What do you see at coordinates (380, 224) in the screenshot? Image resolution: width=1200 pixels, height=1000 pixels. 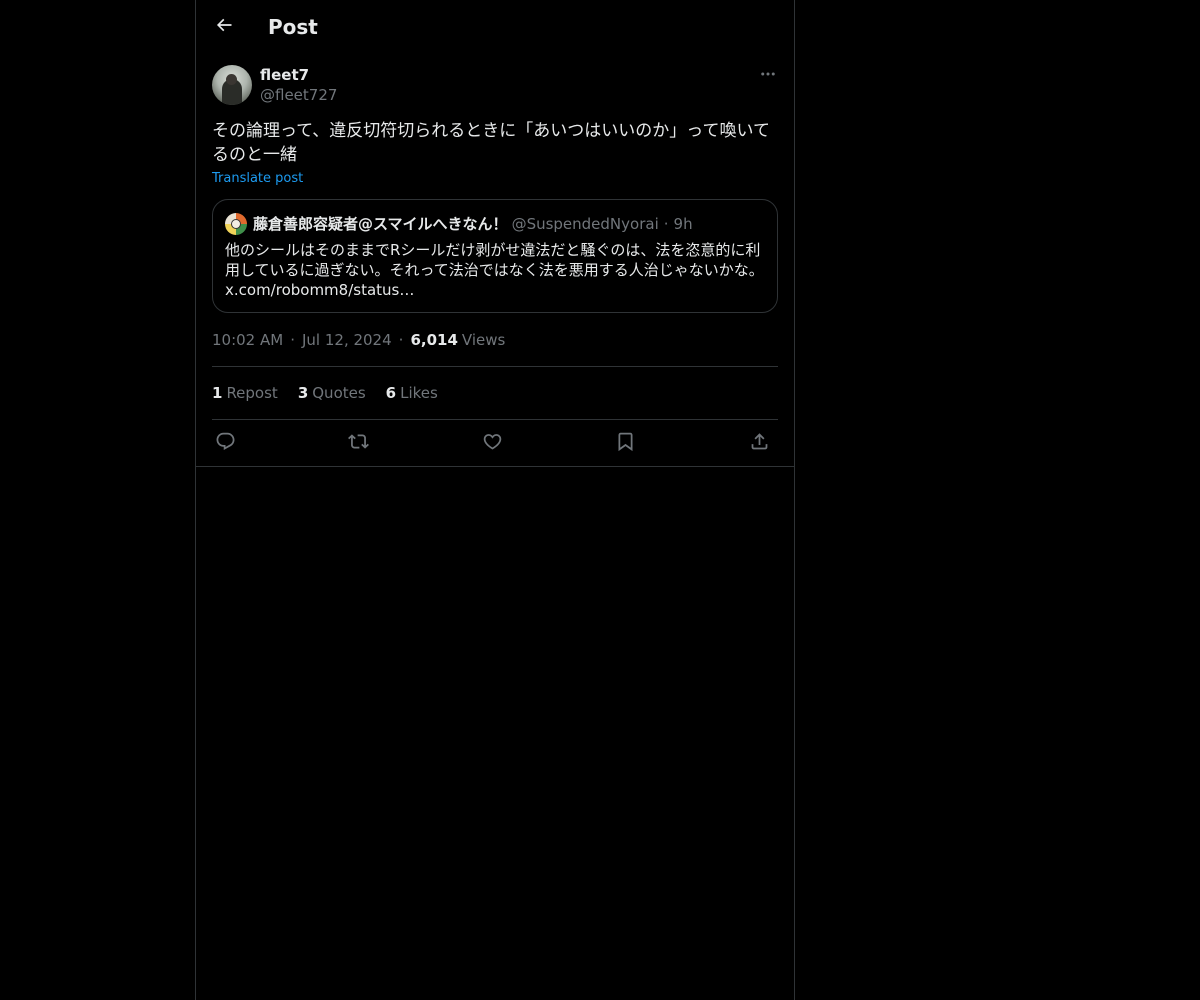 I see `quoted-author-display-name: 藤倉善郎容疑者@スマイルへきなん！` at bounding box center [380, 224].